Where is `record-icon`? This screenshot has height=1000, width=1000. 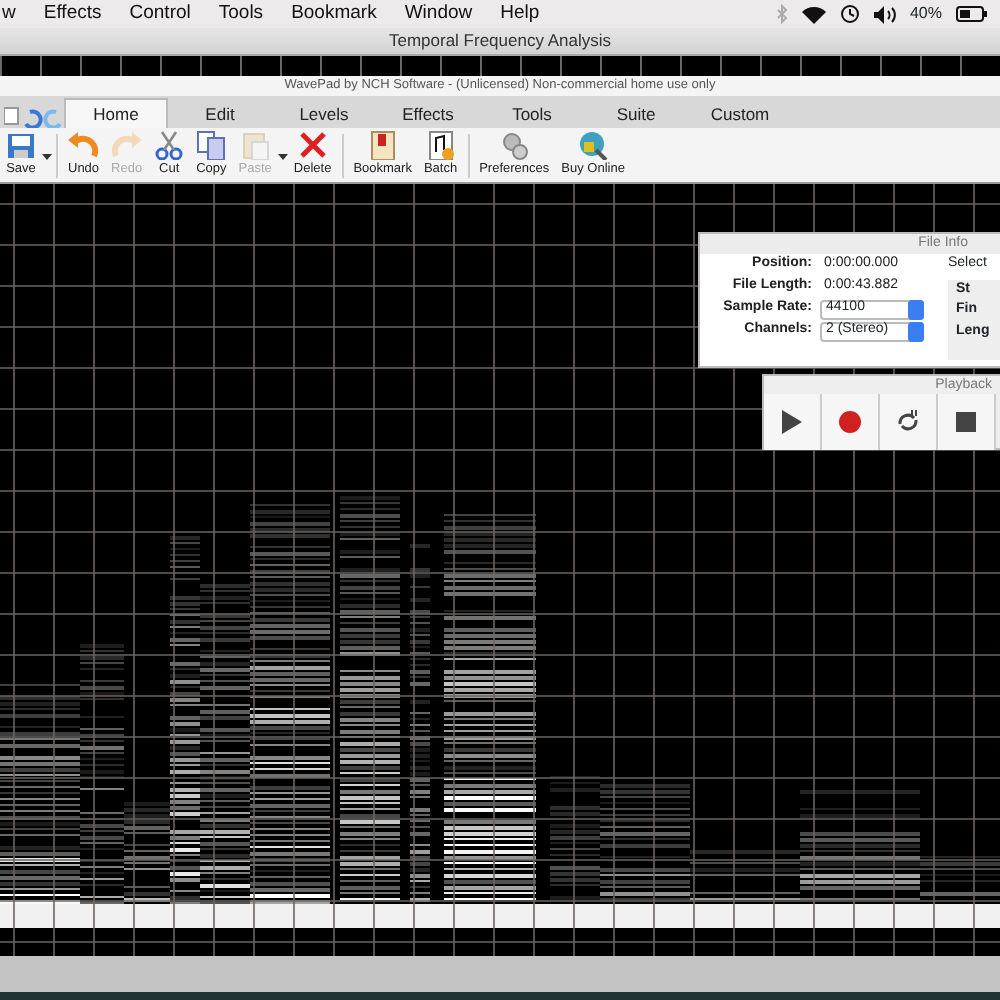
record-icon is located at coordinates (850, 422).